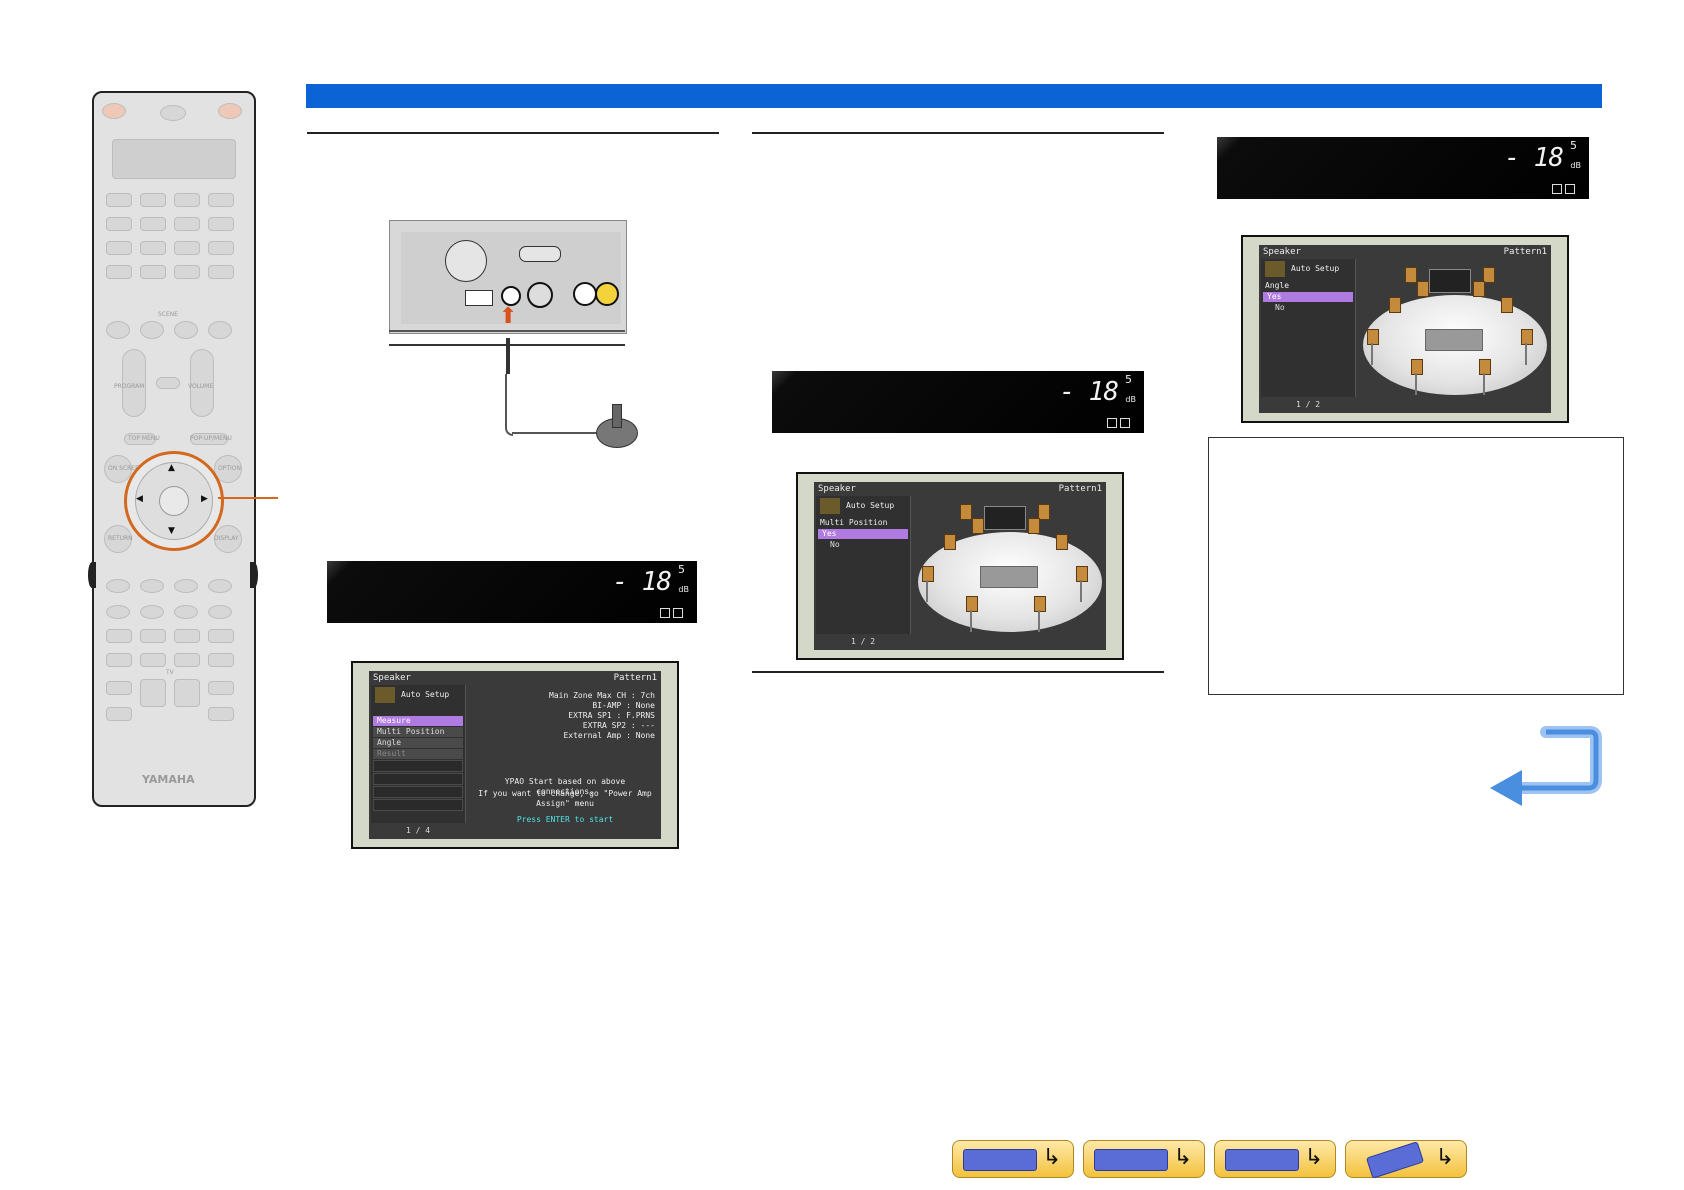  I want to click on config-bi-amp: BI-AMP : None, so click(623, 705).